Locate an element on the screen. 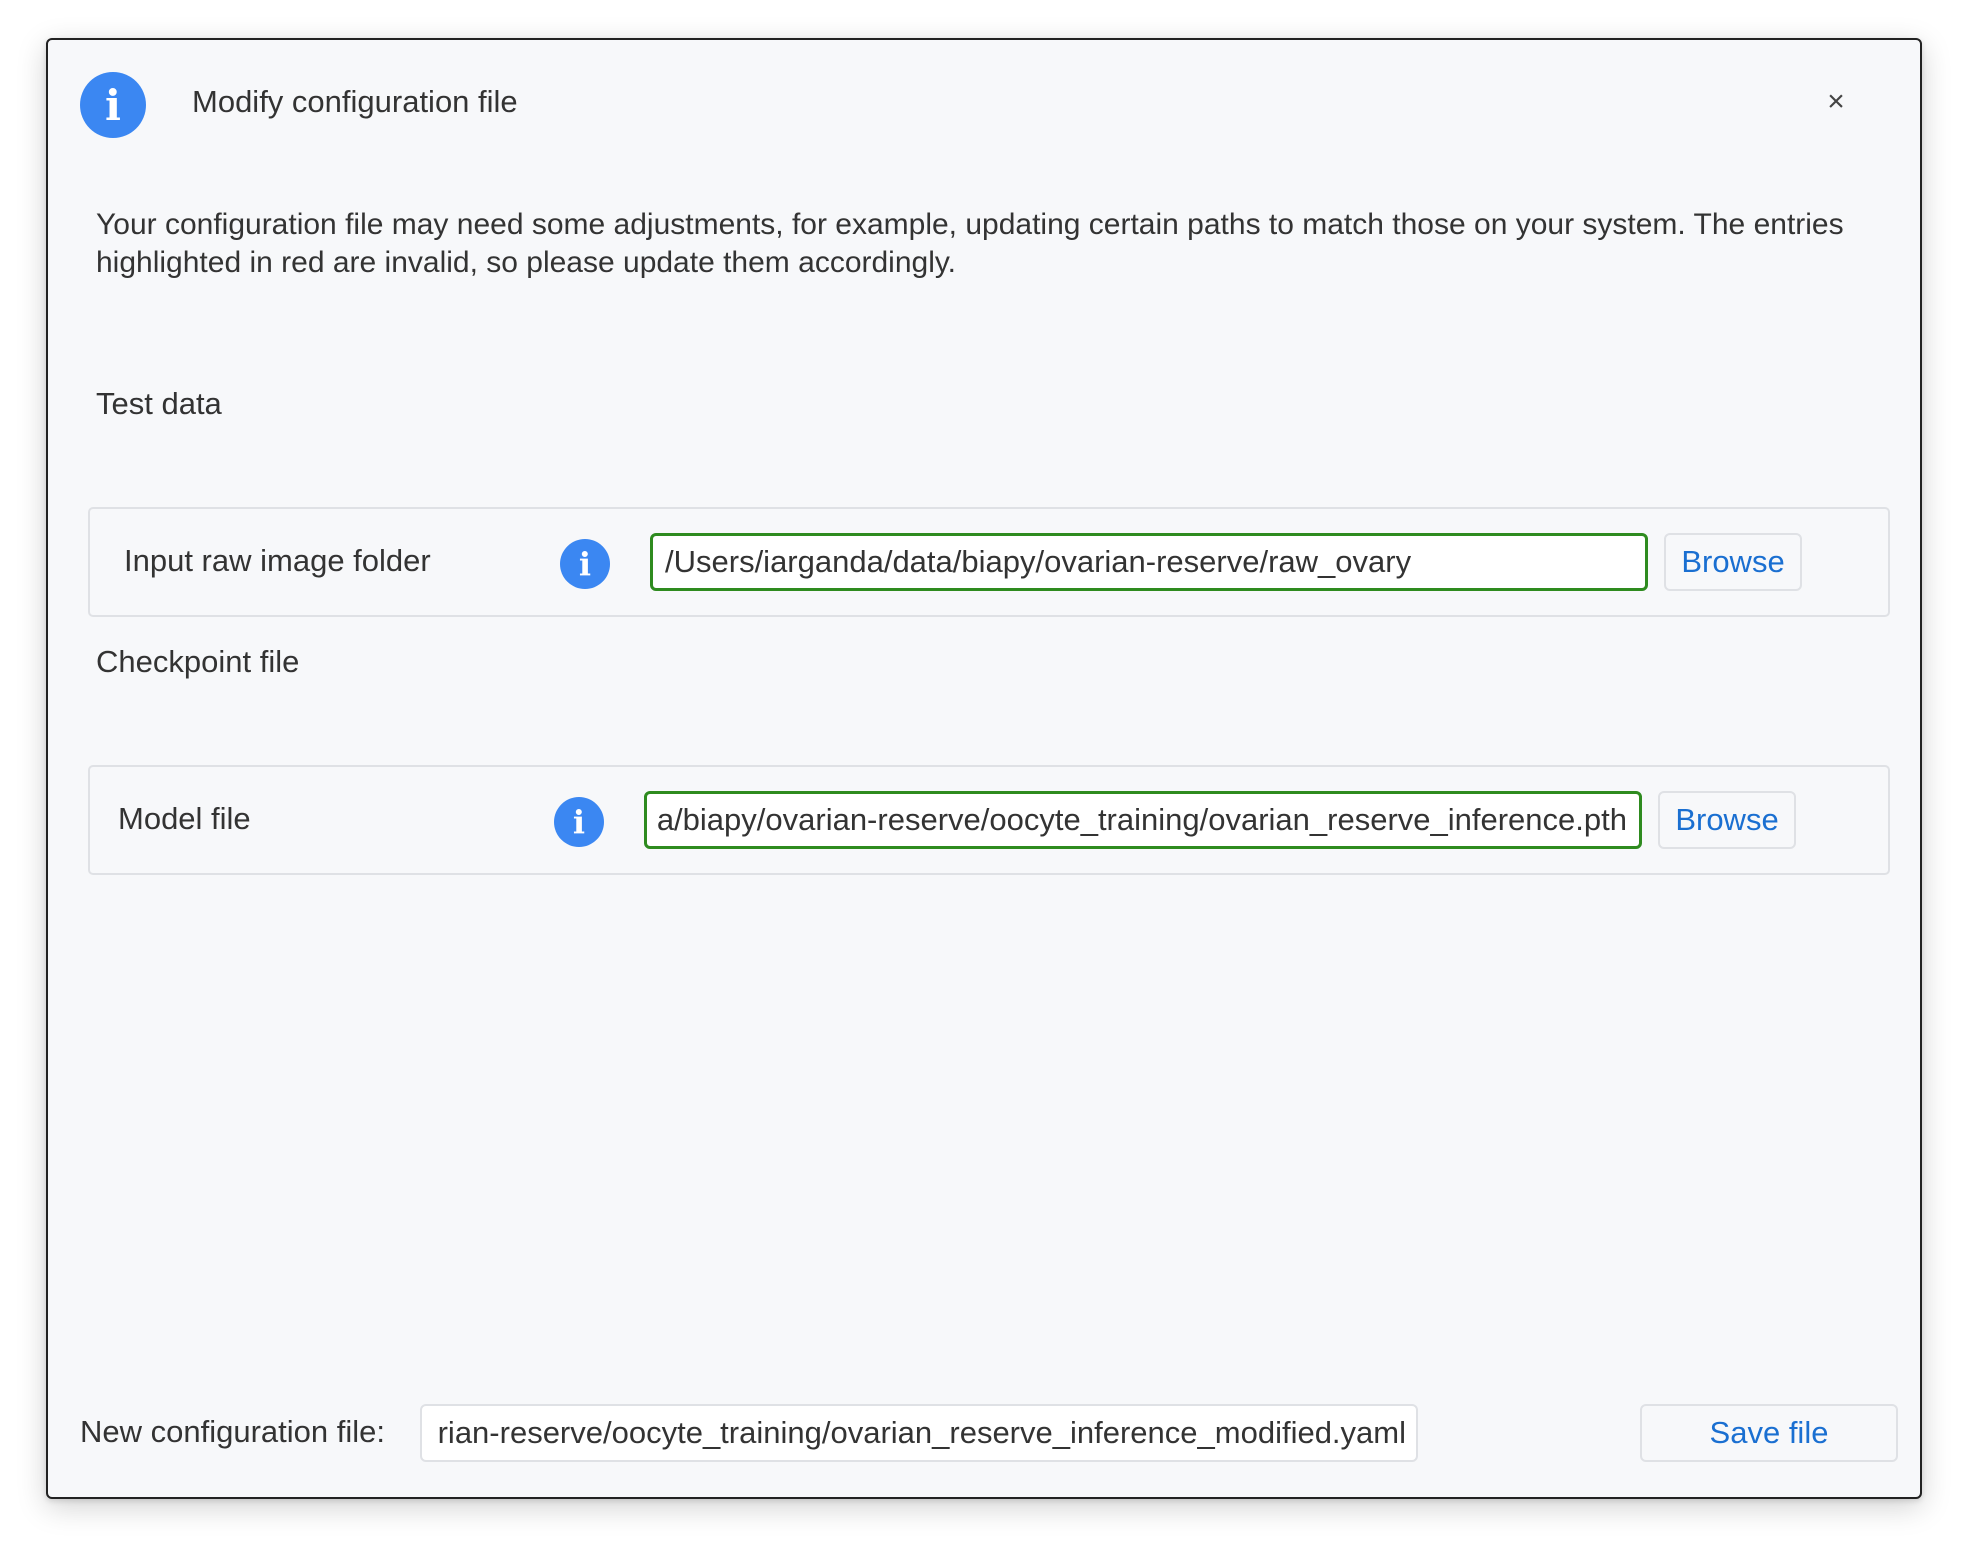  save-file-button: Save file is located at coordinates (1769, 1433).